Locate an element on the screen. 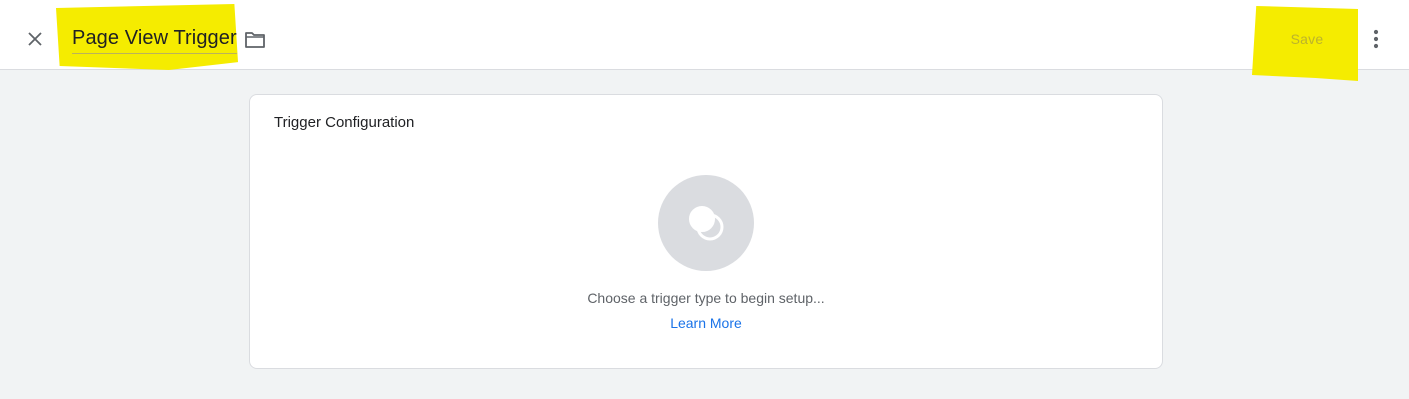 The width and height of the screenshot is (1409, 399). trigger-name-field: Page View Trigger is located at coordinates (154, 40).